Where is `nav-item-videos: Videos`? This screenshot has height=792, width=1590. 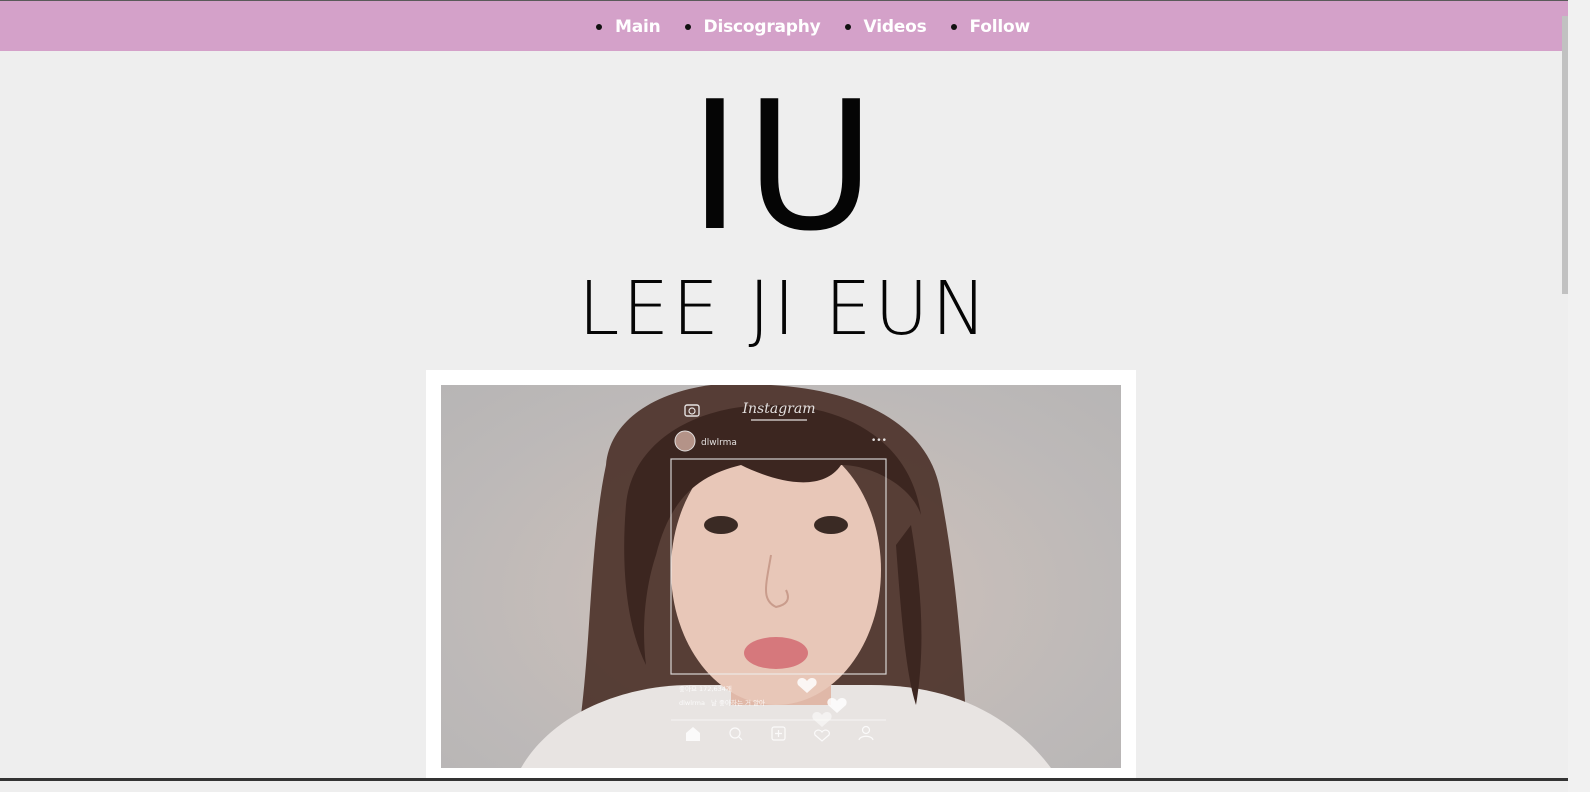
nav-item-videos: Videos is located at coordinates (885, 27).